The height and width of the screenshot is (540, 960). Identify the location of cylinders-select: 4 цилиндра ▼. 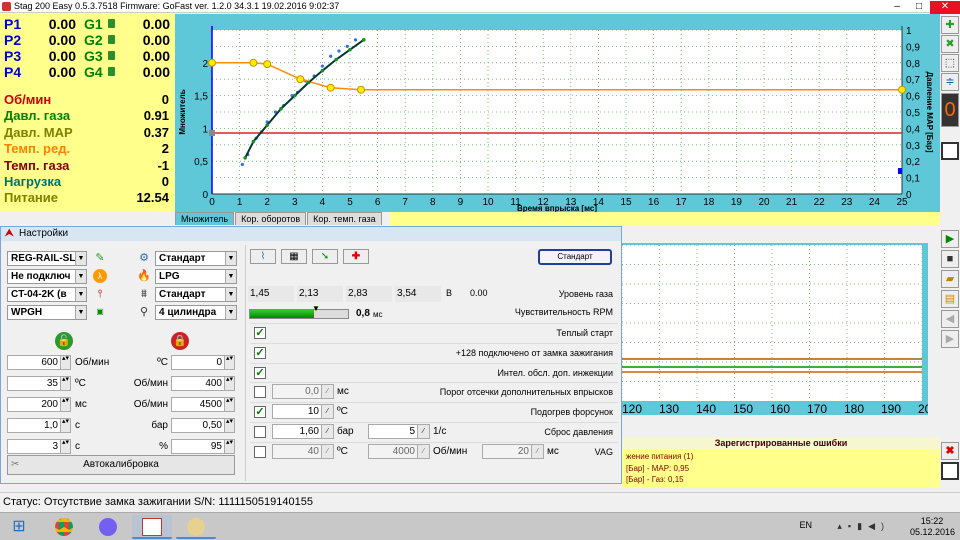
(196, 312).